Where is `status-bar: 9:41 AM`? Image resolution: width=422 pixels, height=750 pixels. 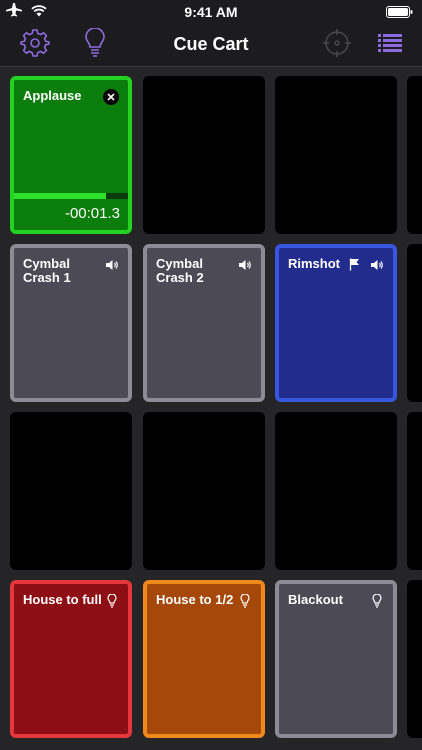 status-bar: 9:41 AM is located at coordinates (211, 12).